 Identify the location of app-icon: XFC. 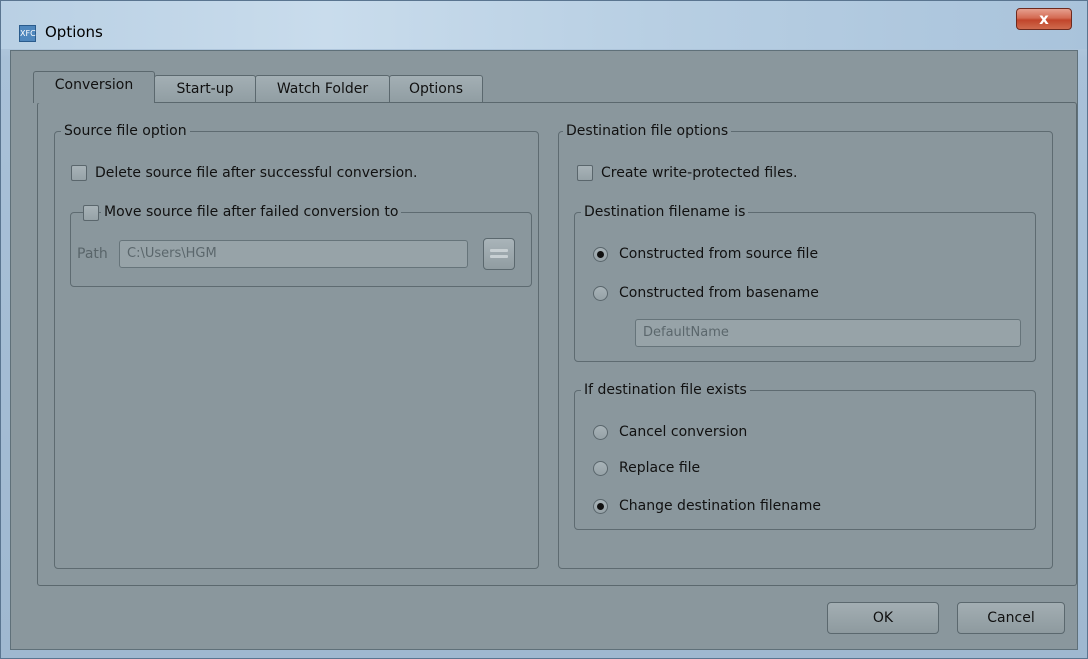
(27, 33).